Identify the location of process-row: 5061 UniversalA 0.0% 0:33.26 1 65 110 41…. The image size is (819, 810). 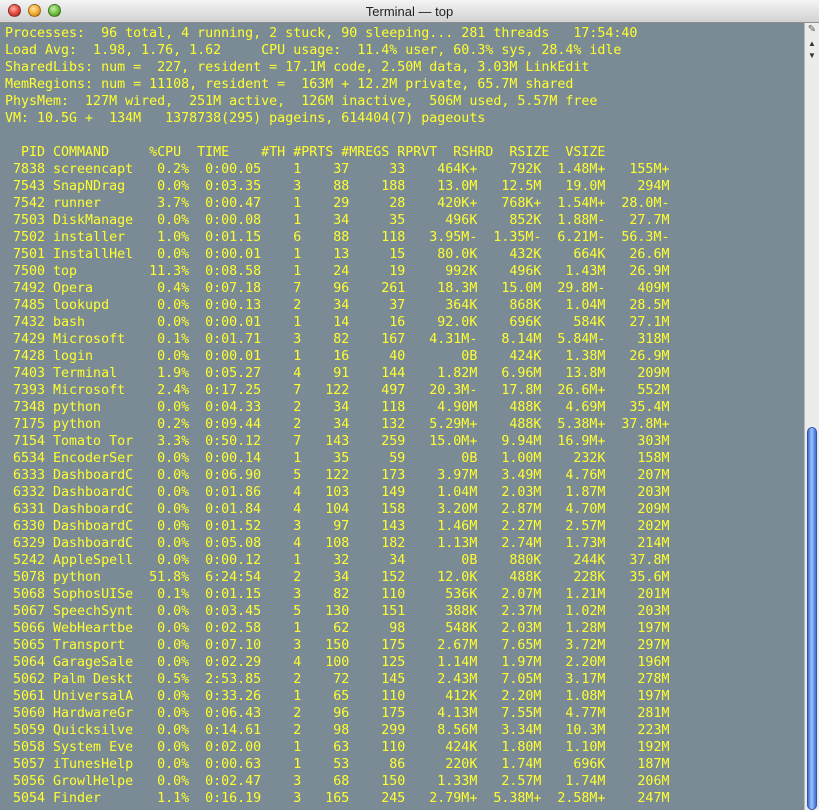
(337, 696).